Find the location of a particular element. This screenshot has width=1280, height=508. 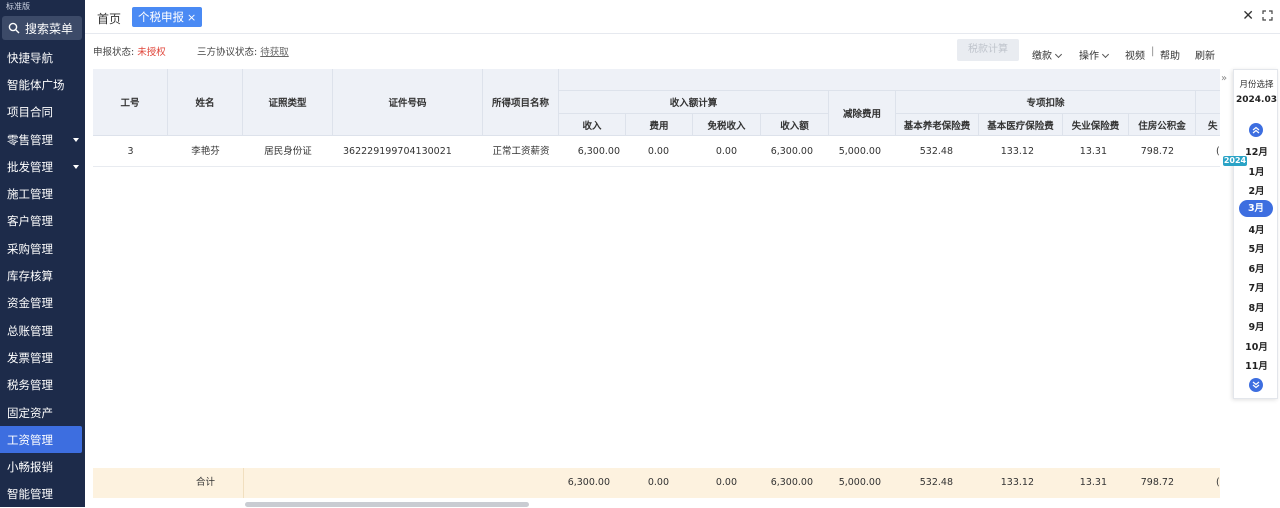

month-option: 7月 is located at coordinates (1256, 287).